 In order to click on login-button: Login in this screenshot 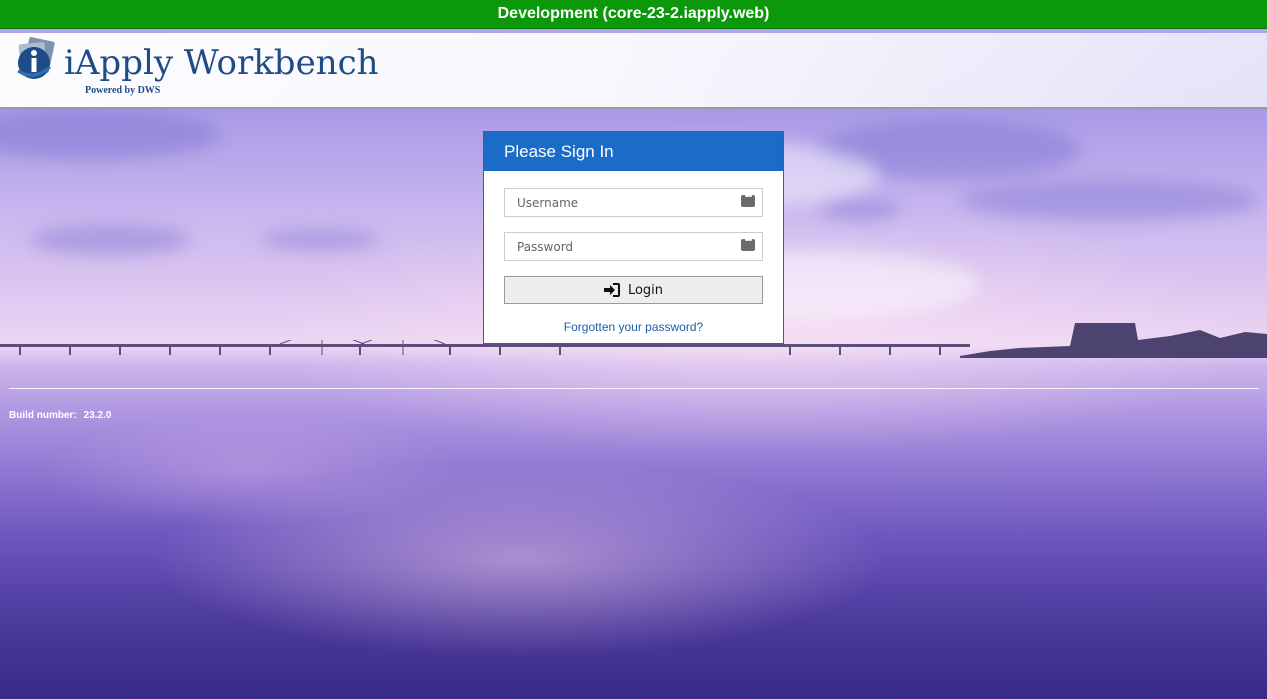, I will do `click(633, 290)`.